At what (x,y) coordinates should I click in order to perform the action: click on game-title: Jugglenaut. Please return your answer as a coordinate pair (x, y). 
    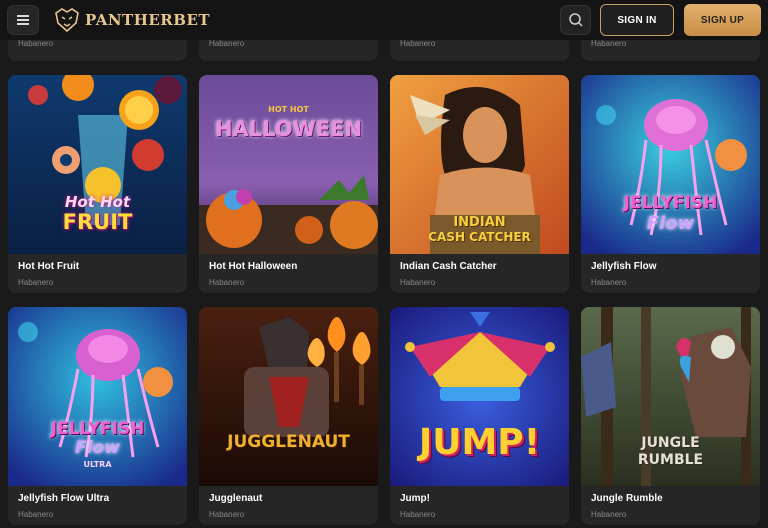
    Looking at the image, I should click on (236, 498).